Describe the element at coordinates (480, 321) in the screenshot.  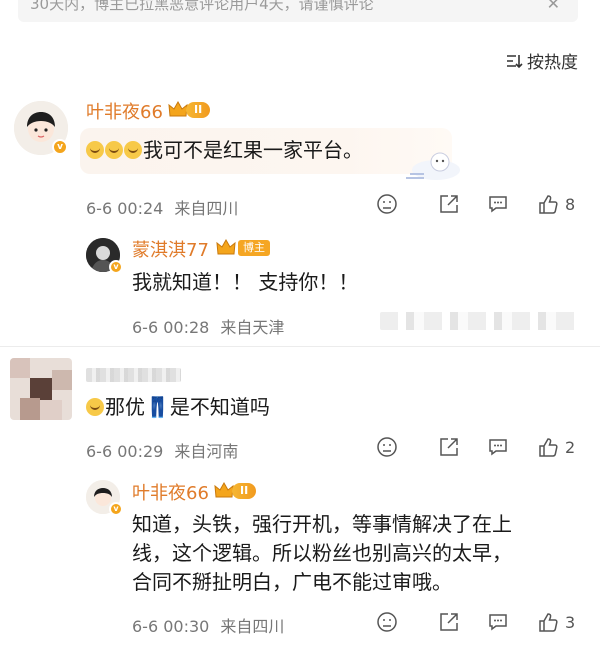
I see `blurred-area` at that location.